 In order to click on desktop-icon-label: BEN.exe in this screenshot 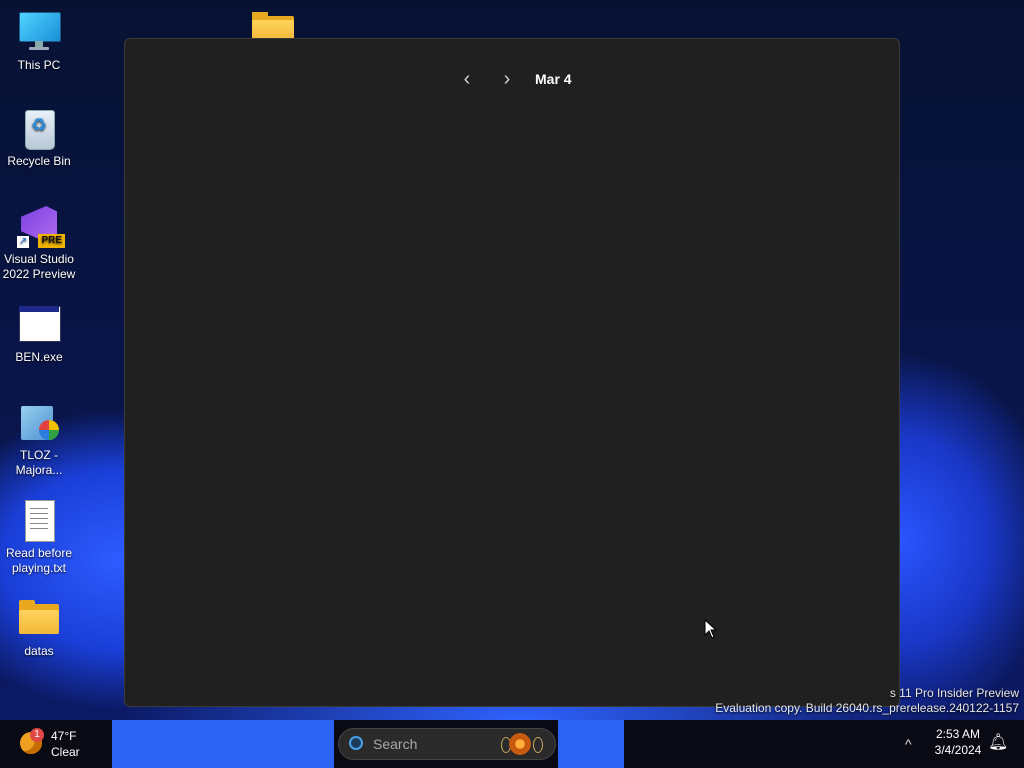, I will do `click(39, 357)`.